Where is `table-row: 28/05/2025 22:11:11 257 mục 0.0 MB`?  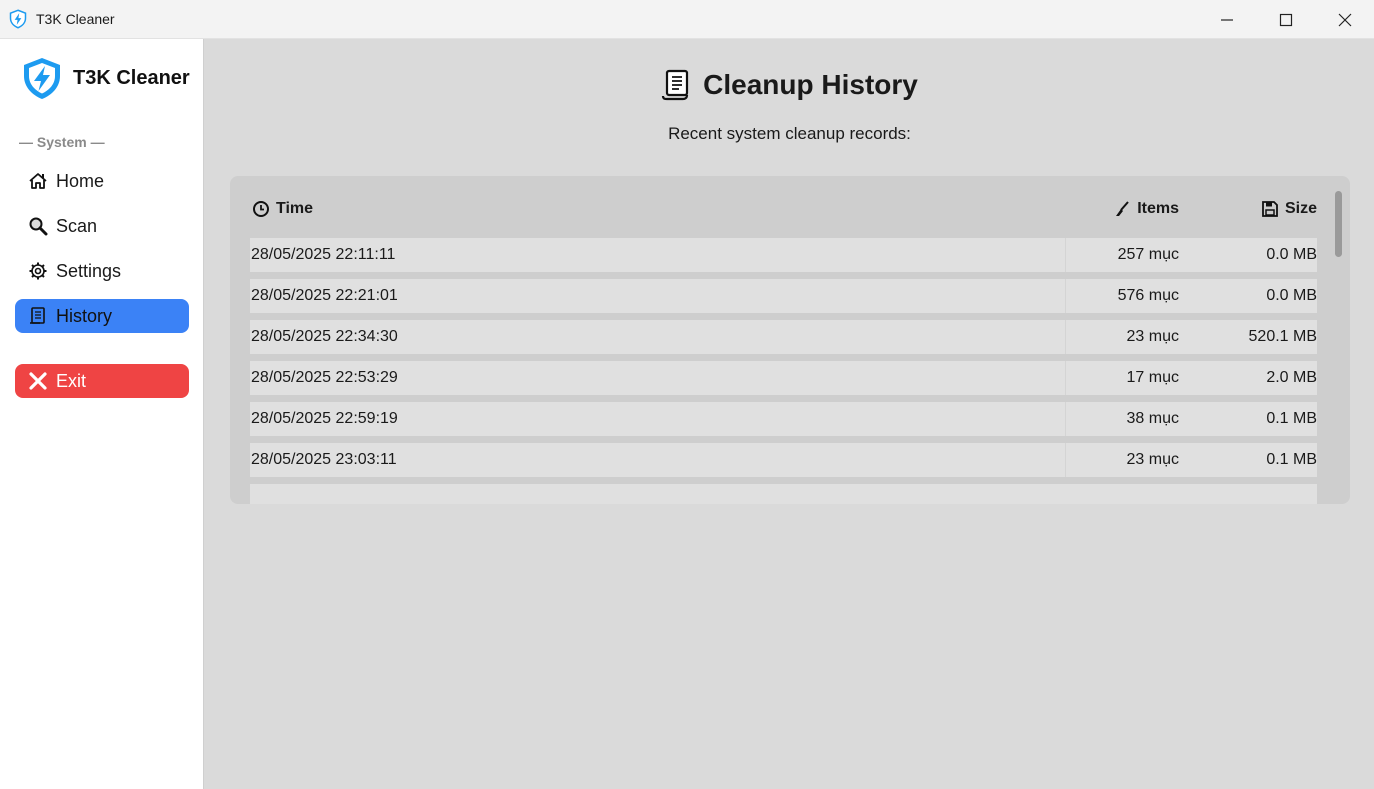 table-row: 28/05/2025 22:11:11 257 mục 0.0 MB is located at coordinates (783, 255).